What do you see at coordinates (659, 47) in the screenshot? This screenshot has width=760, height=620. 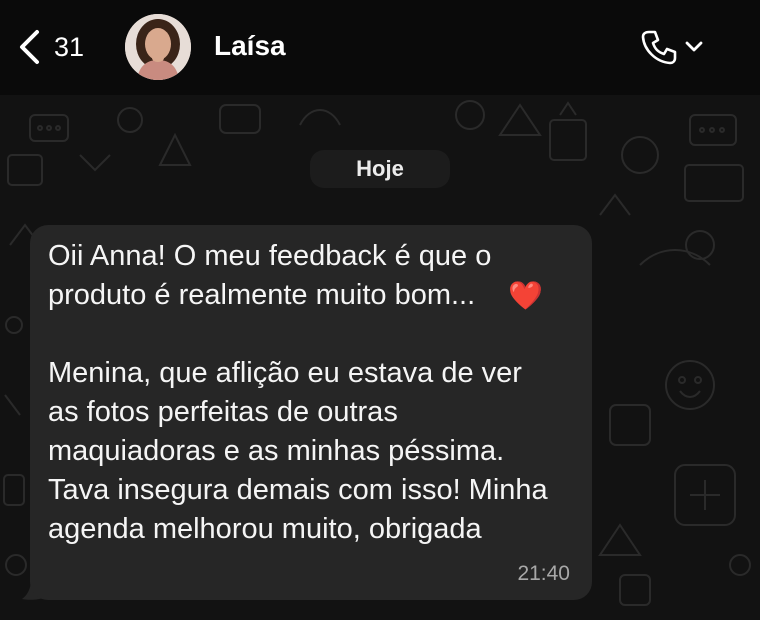 I see `phone-icon` at bounding box center [659, 47].